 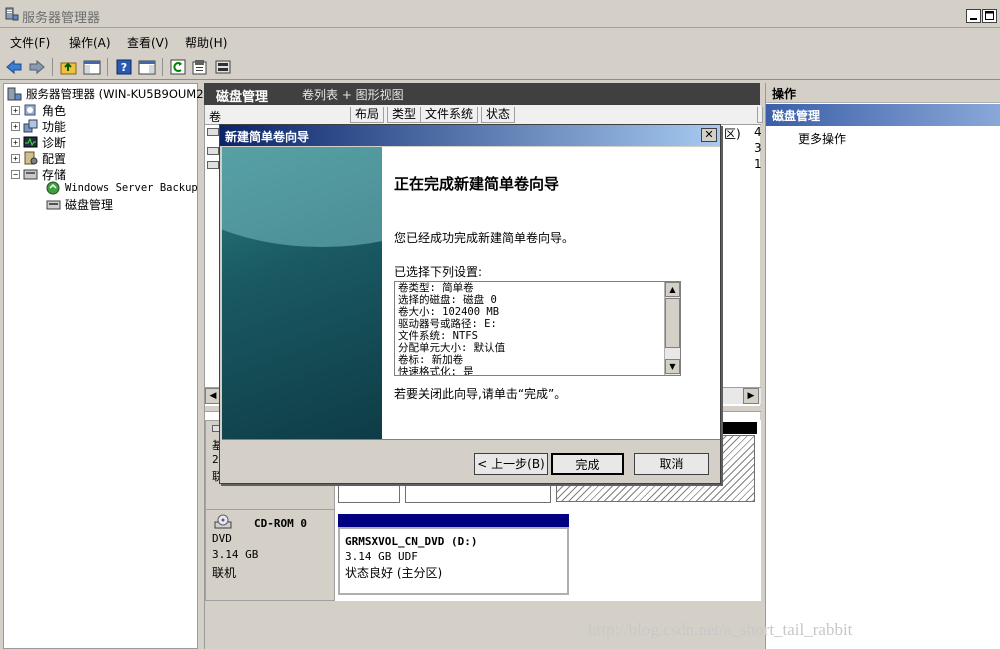 I want to click on tree-item-label: 配置, so click(x=54, y=158).